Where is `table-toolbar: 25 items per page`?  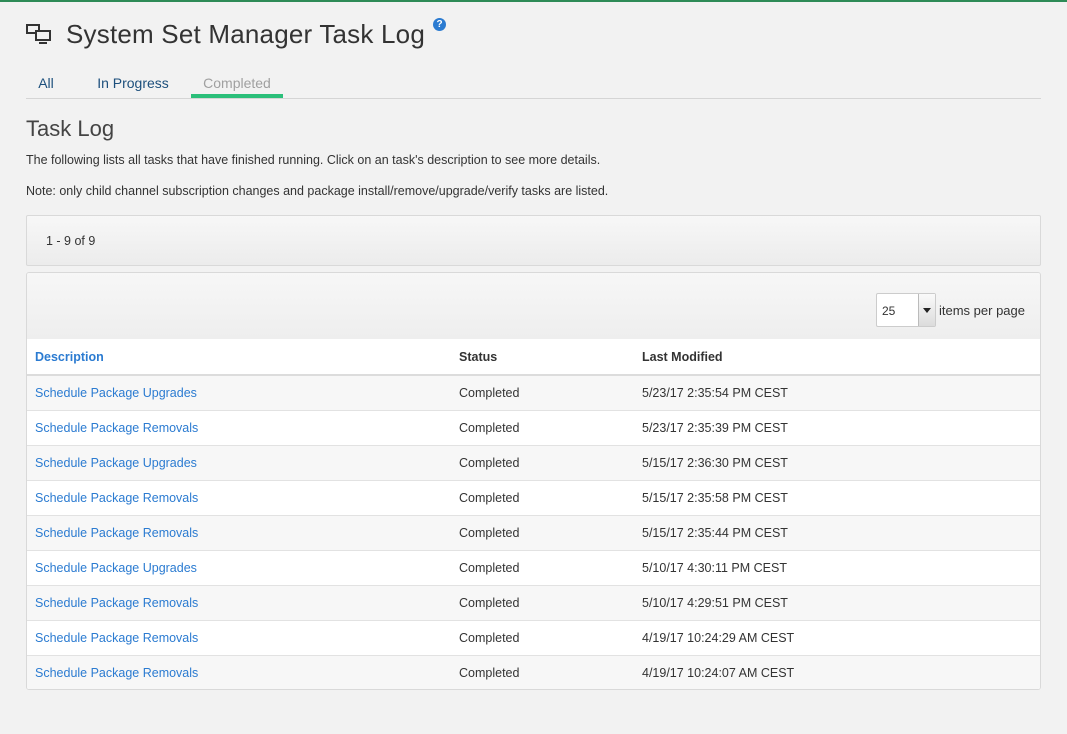
table-toolbar: 25 items per page is located at coordinates (533, 306).